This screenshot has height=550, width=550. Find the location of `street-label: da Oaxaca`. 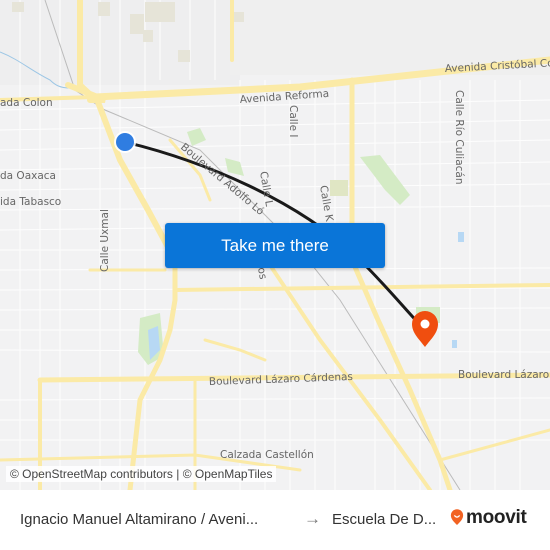

street-label: da Oaxaca is located at coordinates (28, 176).